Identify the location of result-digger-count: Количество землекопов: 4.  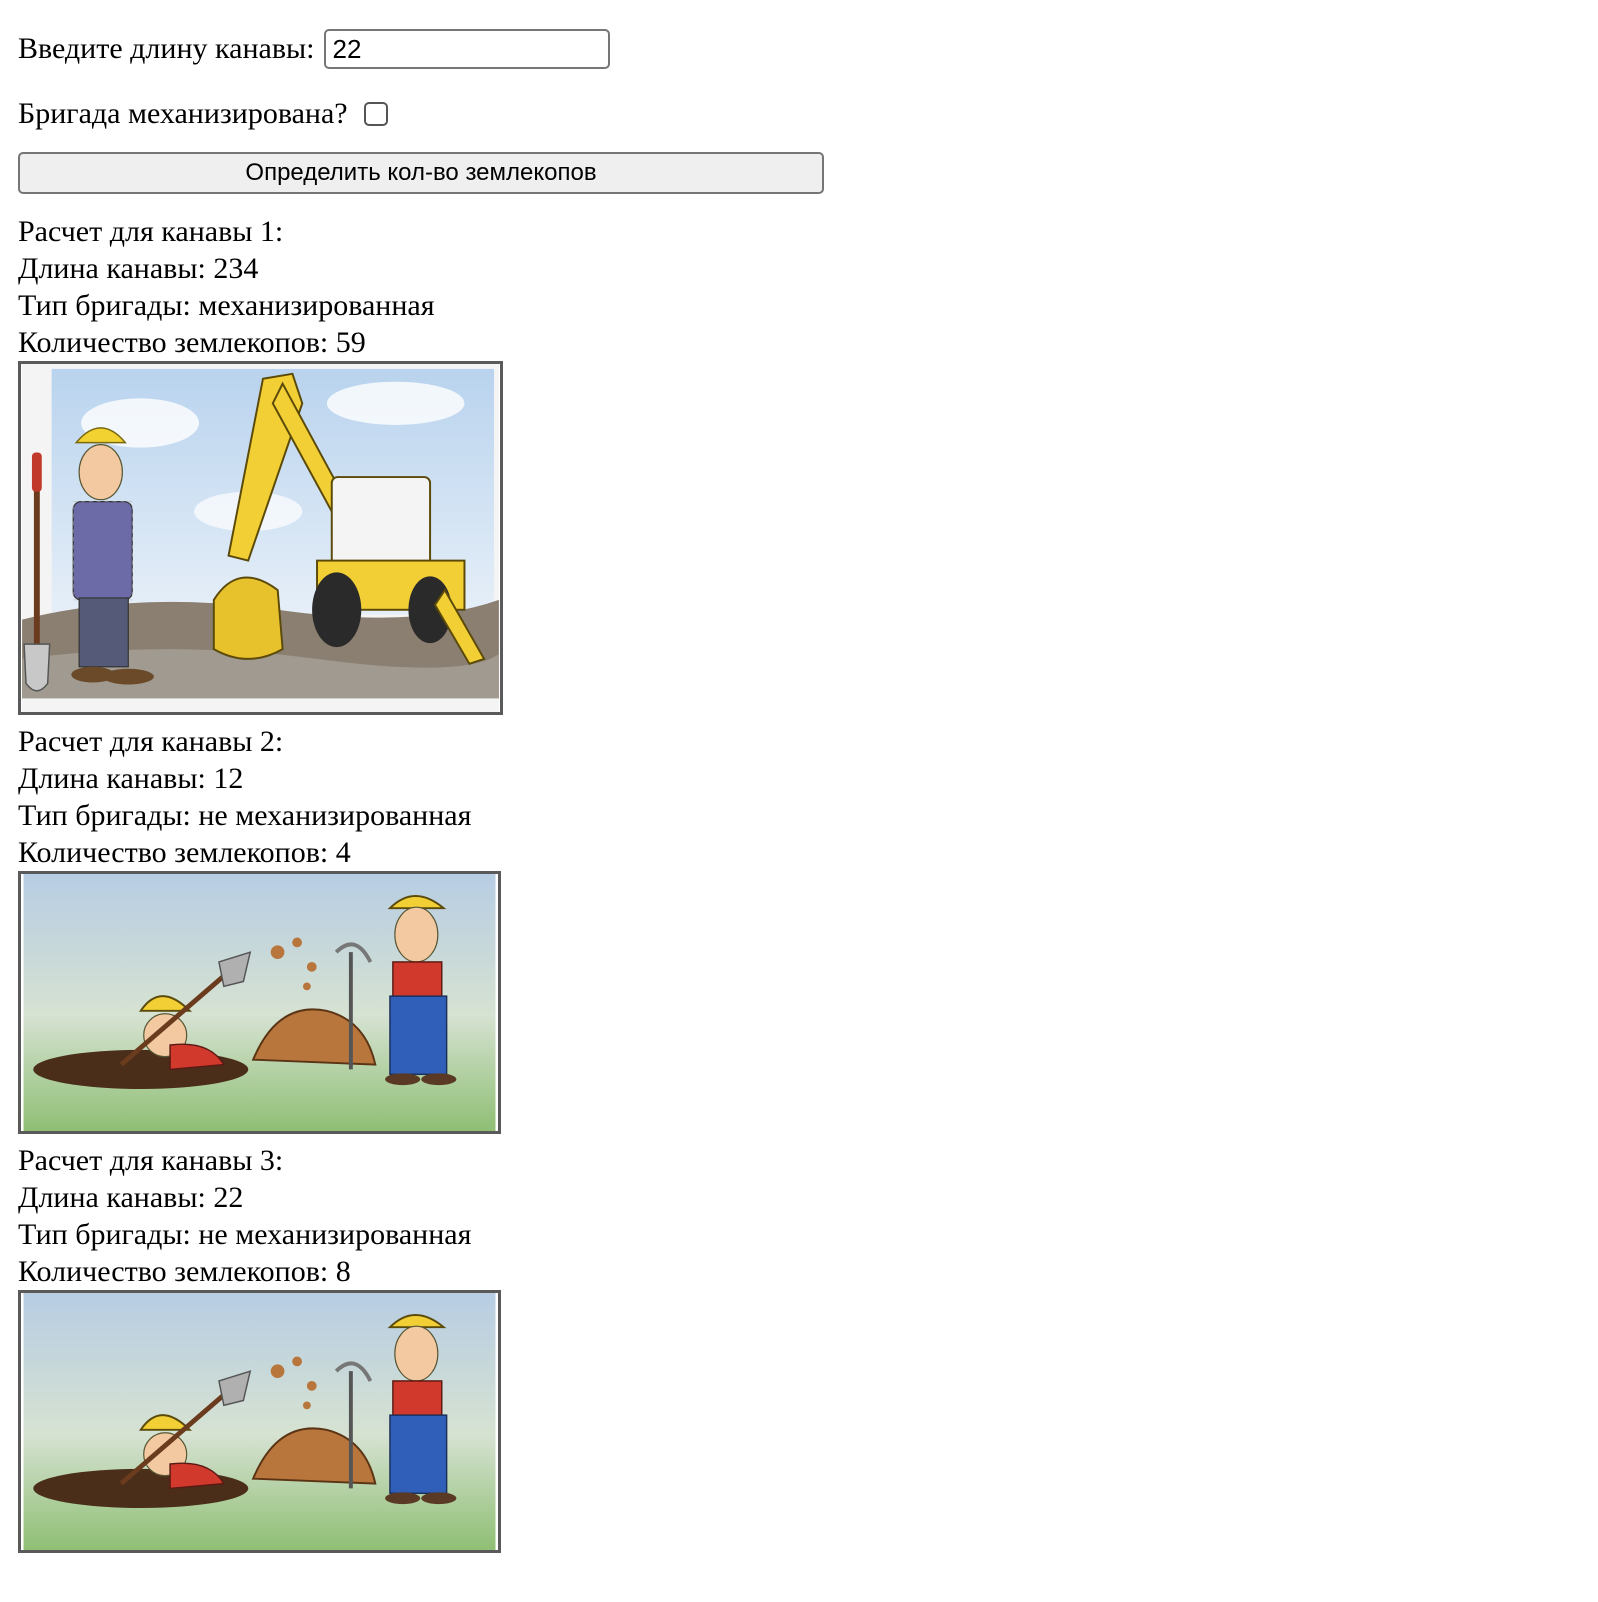
(184, 852).